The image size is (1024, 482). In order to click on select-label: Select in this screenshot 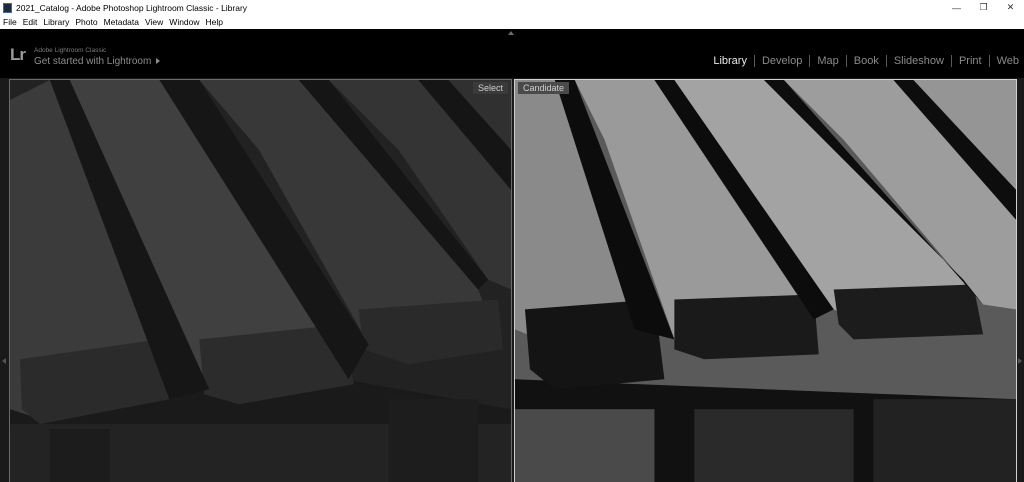, I will do `click(490, 88)`.